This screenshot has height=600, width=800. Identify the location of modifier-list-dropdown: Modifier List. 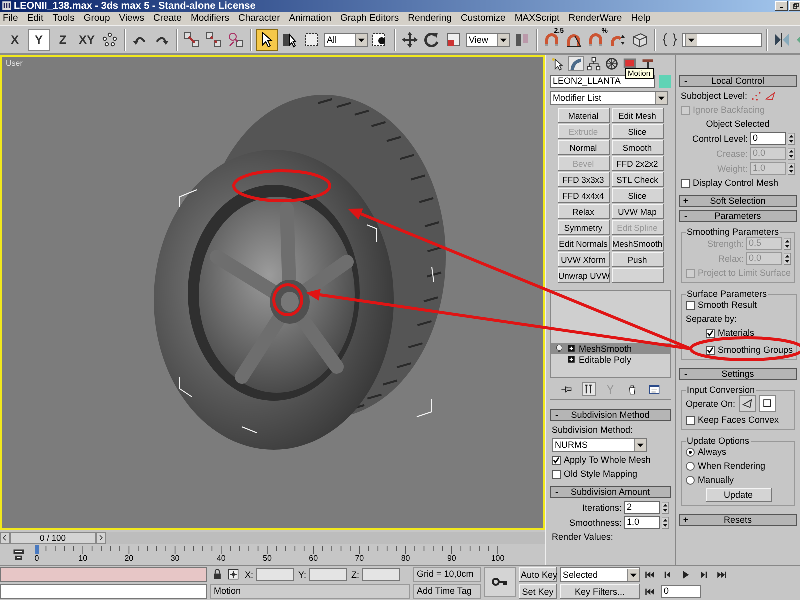
(609, 98).